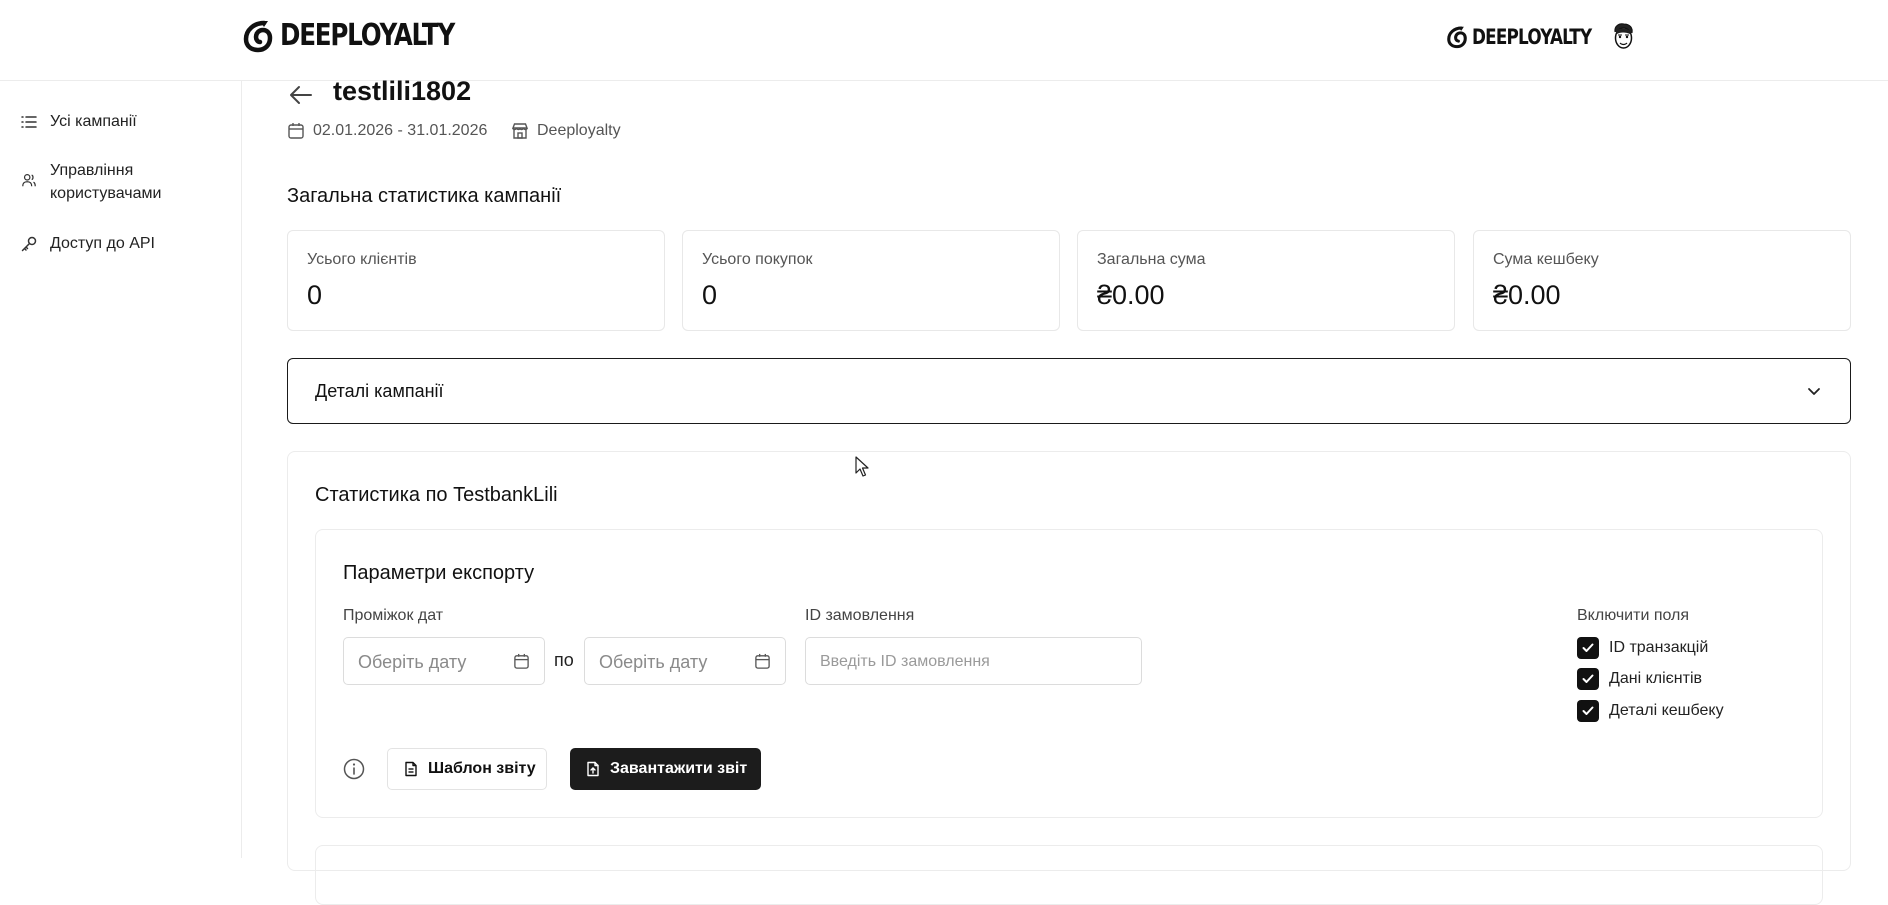 The width and height of the screenshot is (1888, 905). Describe the element at coordinates (653, 662) in the screenshot. I see `date-to-placeholder: Оберіть дату` at that location.